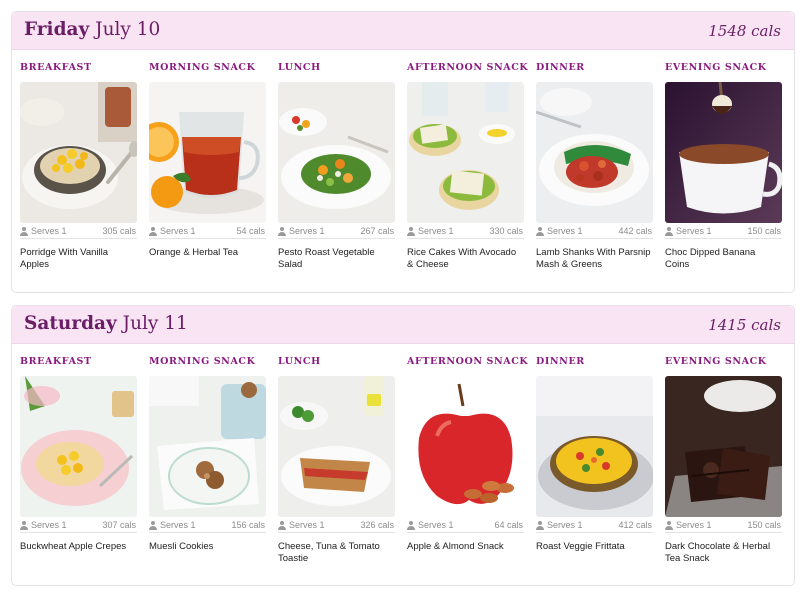 This screenshot has height=592, width=805. I want to click on lamb-shanks-photo, so click(594, 152).